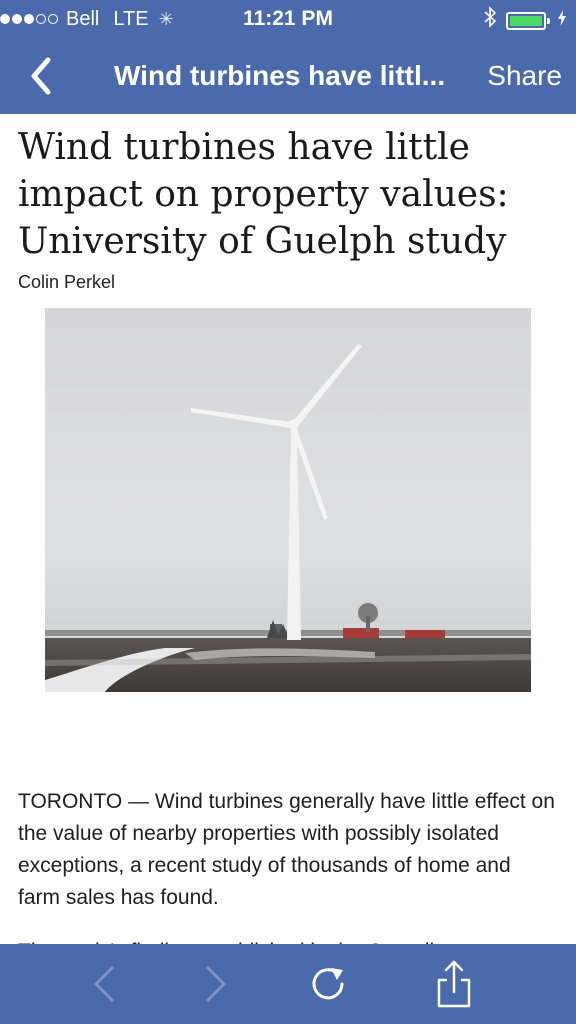  What do you see at coordinates (548, 20) in the screenshot?
I see `battery-nub` at bounding box center [548, 20].